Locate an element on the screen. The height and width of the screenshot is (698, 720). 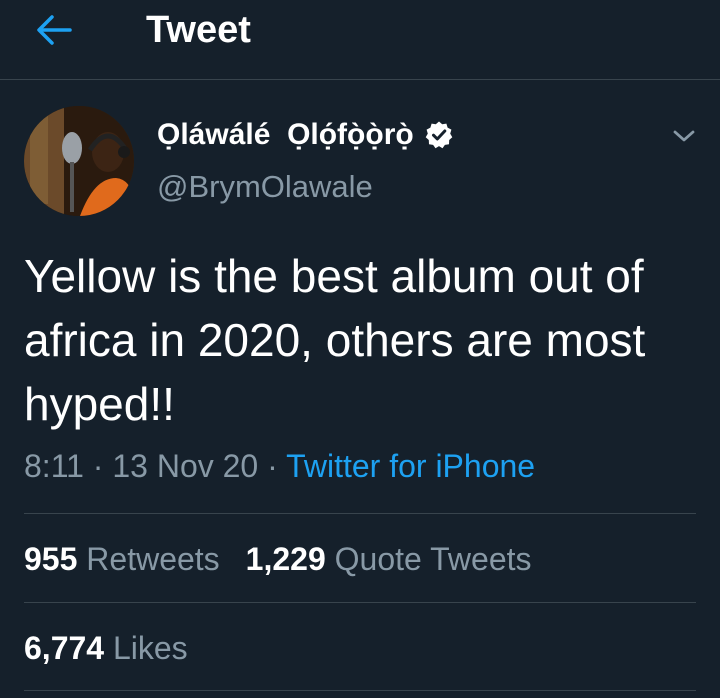
tweet-source-link: Twitter for iPhone is located at coordinates (410, 466).